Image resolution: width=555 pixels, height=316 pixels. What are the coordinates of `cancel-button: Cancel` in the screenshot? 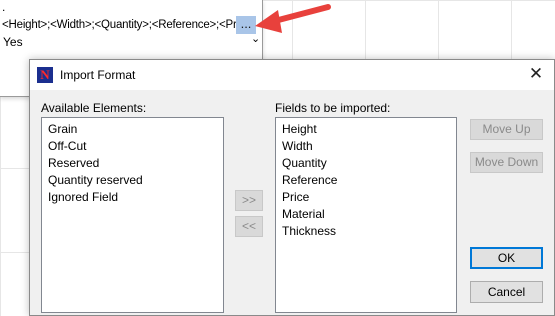 It's located at (506, 292).